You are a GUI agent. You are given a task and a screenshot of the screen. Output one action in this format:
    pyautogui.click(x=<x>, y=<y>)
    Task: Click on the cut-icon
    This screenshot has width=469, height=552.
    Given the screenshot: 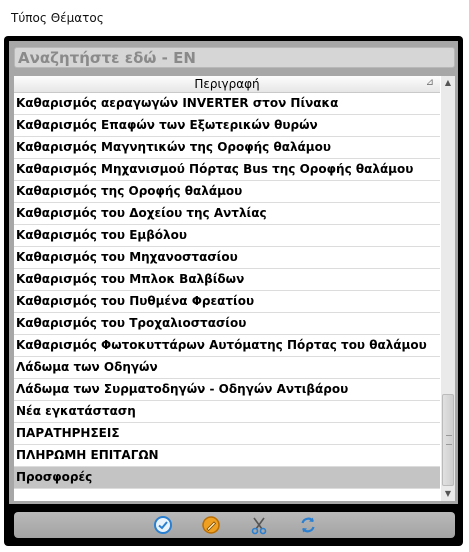 What is the action you would take?
    pyautogui.click(x=259, y=526)
    